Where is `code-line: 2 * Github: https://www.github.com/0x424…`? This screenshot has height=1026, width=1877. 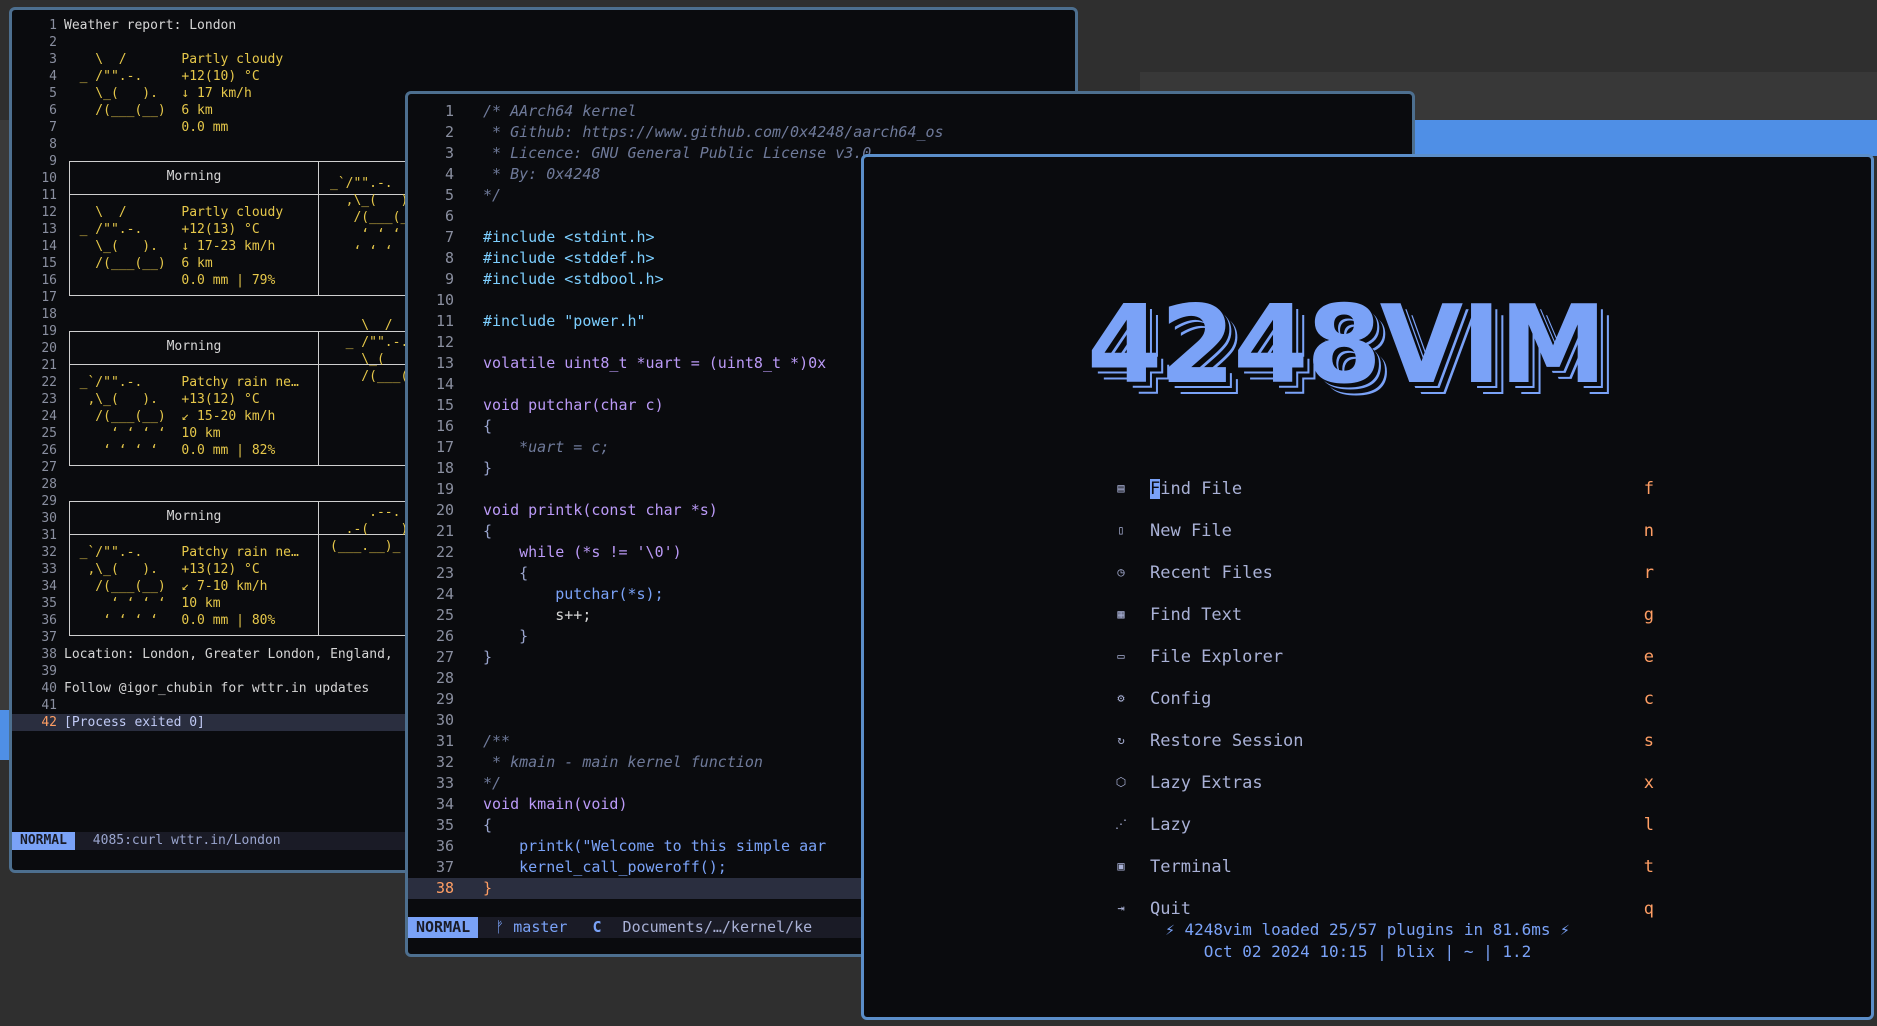 code-line: 2 * Github: https://www.github.com/0x424… is located at coordinates (910, 132).